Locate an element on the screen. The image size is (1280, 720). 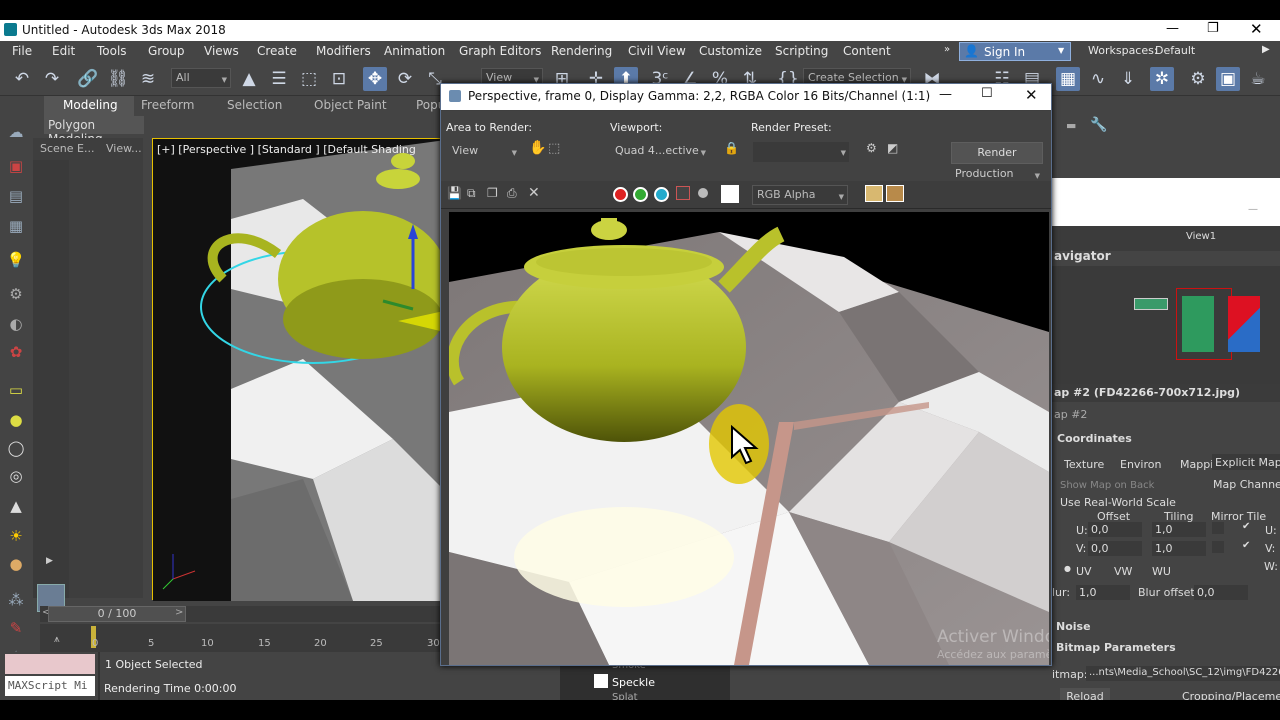
area-to-render-select: View is located at coordinates (484, 152).